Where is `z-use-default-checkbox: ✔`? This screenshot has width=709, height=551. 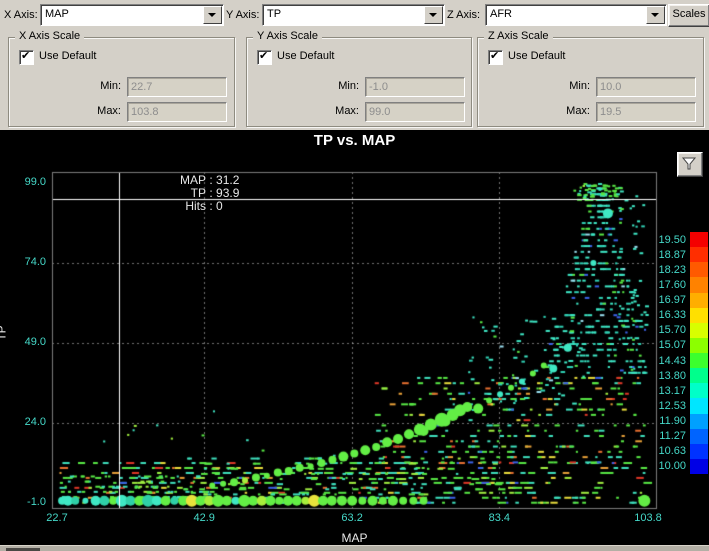 z-use-default-checkbox: ✔ is located at coordinates (495, 57).